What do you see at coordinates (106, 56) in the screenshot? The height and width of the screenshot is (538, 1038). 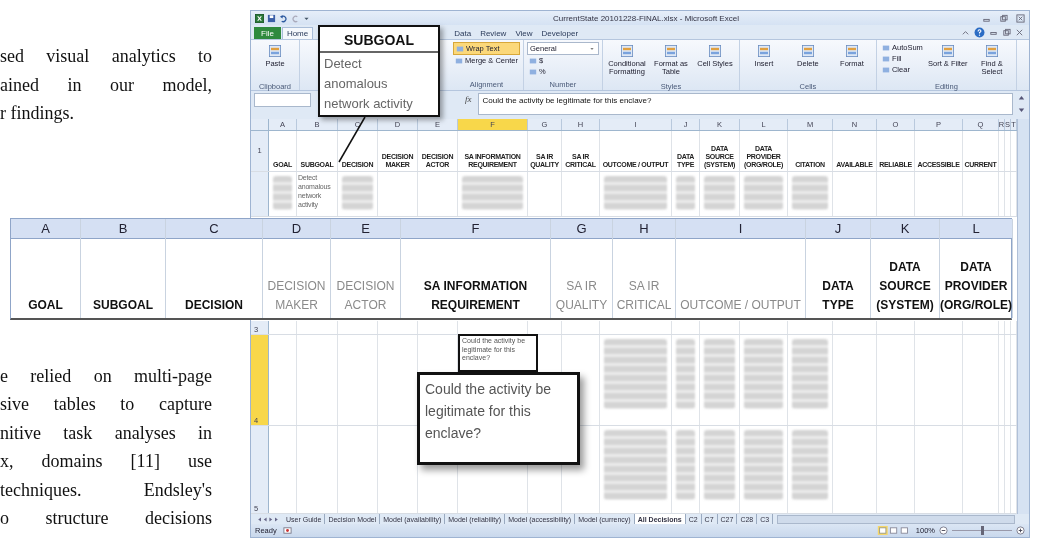 I see `paragraph-line: sed visual analytics to` at bounding box center [106, 56].